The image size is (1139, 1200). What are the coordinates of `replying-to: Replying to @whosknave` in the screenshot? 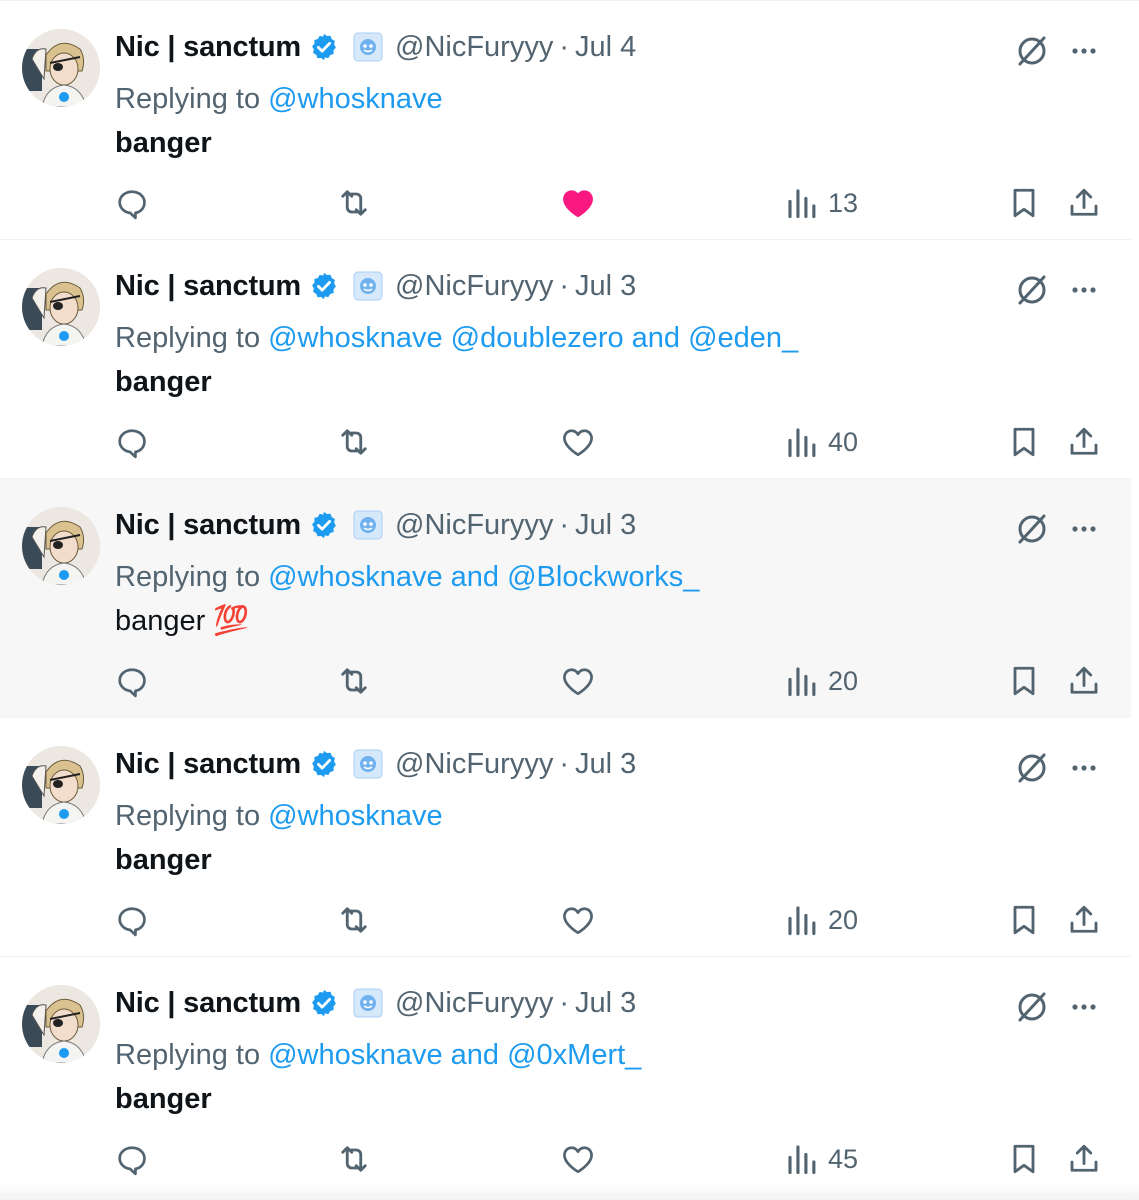 It's located at (279, 99).